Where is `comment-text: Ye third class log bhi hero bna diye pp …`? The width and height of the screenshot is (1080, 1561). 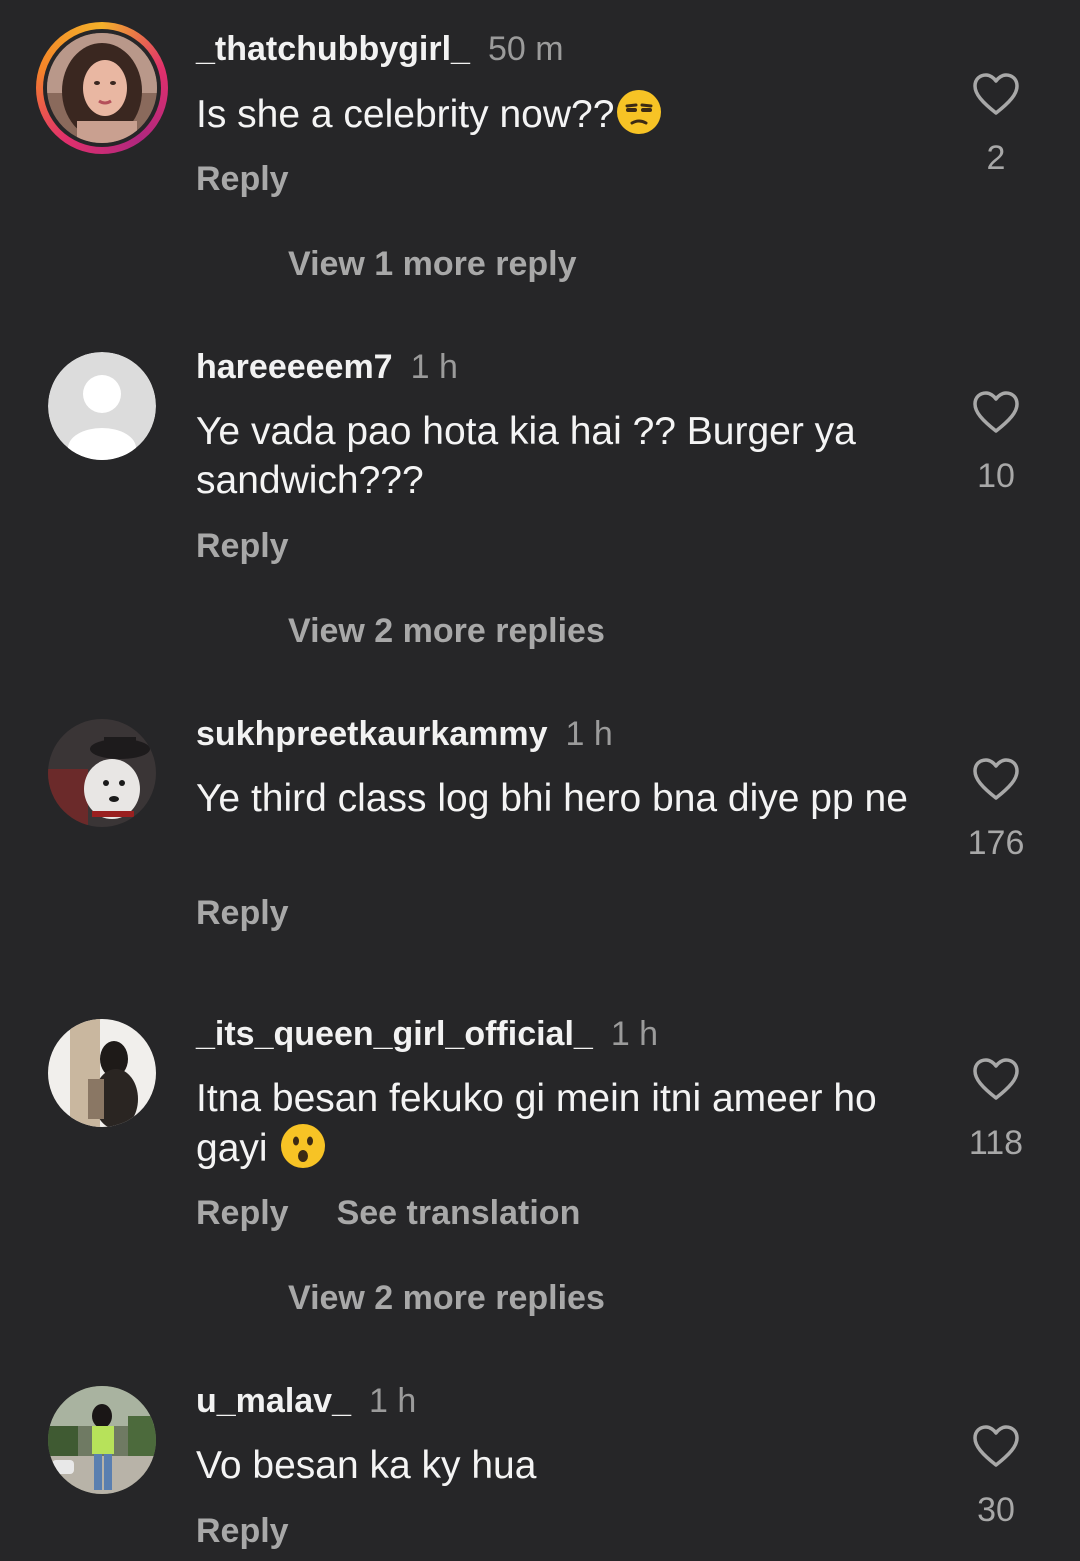
comment-text: Ye third class log bhi hero bna diye pp … is located at coordinates (552, 798).